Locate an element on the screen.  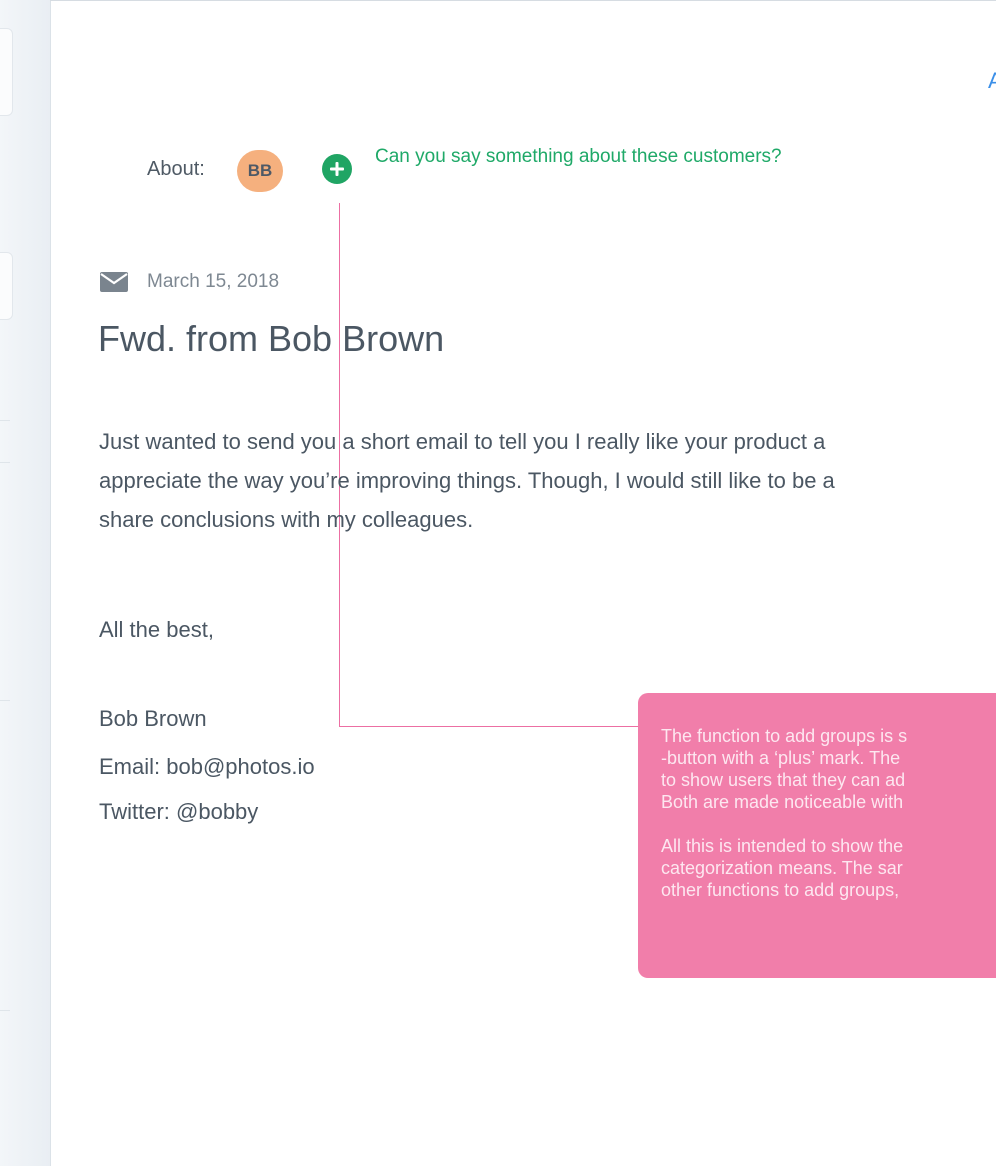
left-sidebar is located at coordinates (25, 583).